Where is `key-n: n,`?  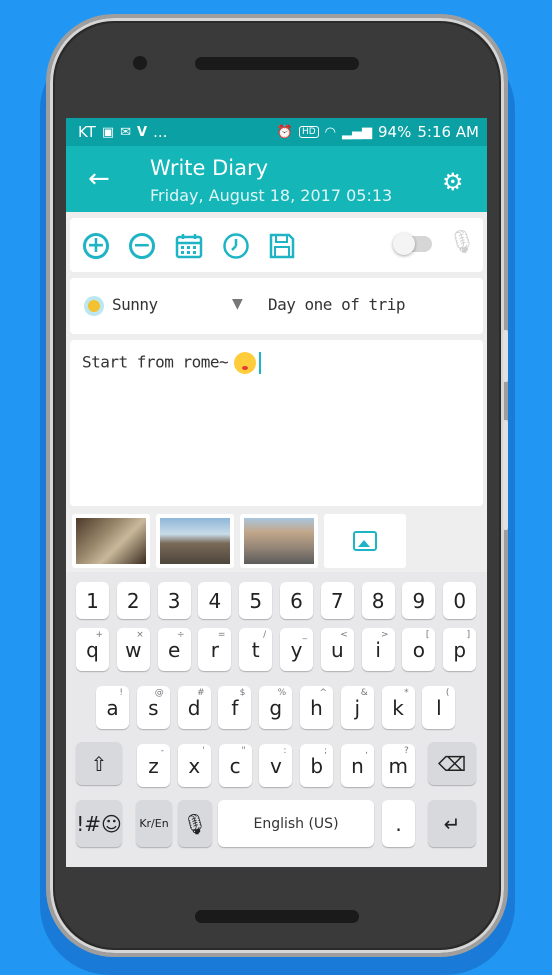
key-n: n, is located at coordinates (357, 765).